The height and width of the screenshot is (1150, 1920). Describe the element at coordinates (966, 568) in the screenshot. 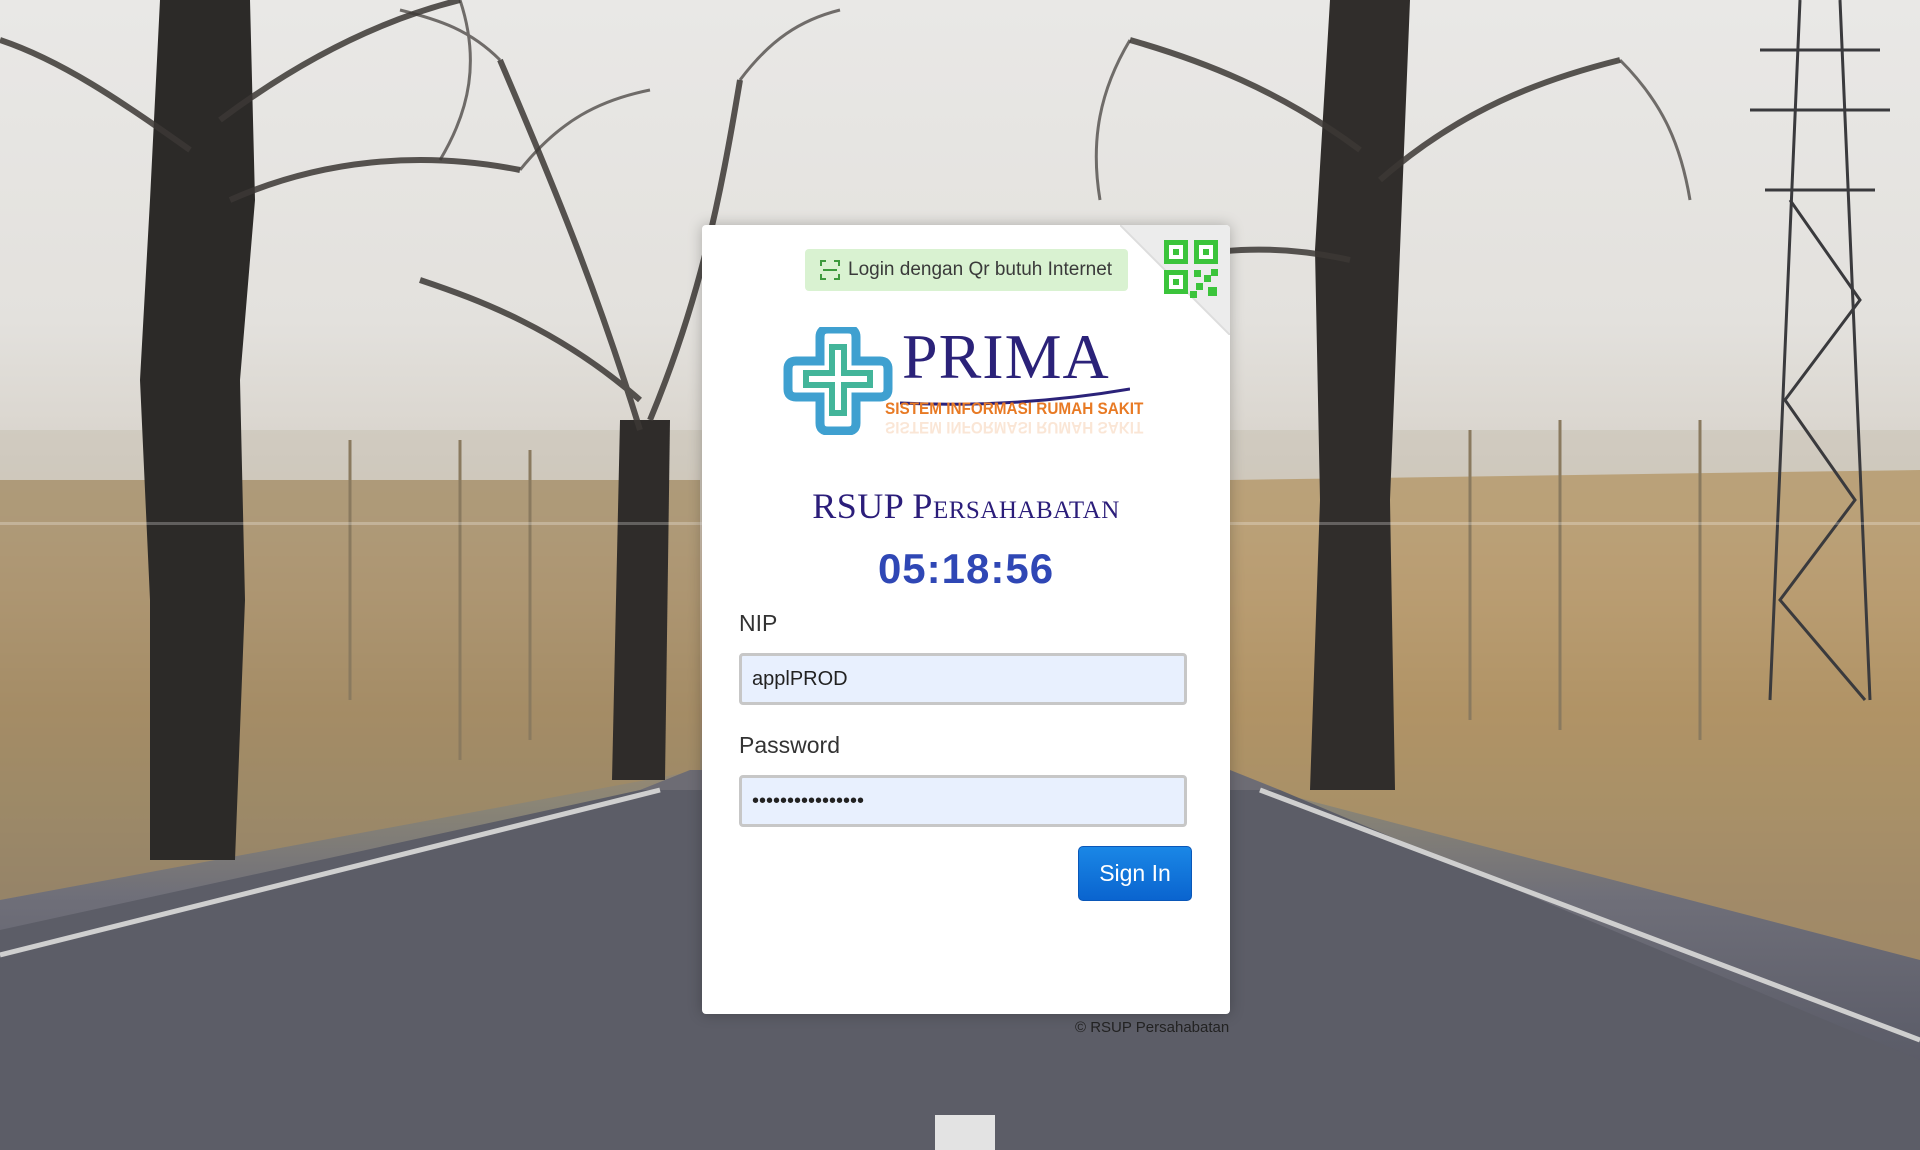

I see `clock: 05:18:56` at that location.